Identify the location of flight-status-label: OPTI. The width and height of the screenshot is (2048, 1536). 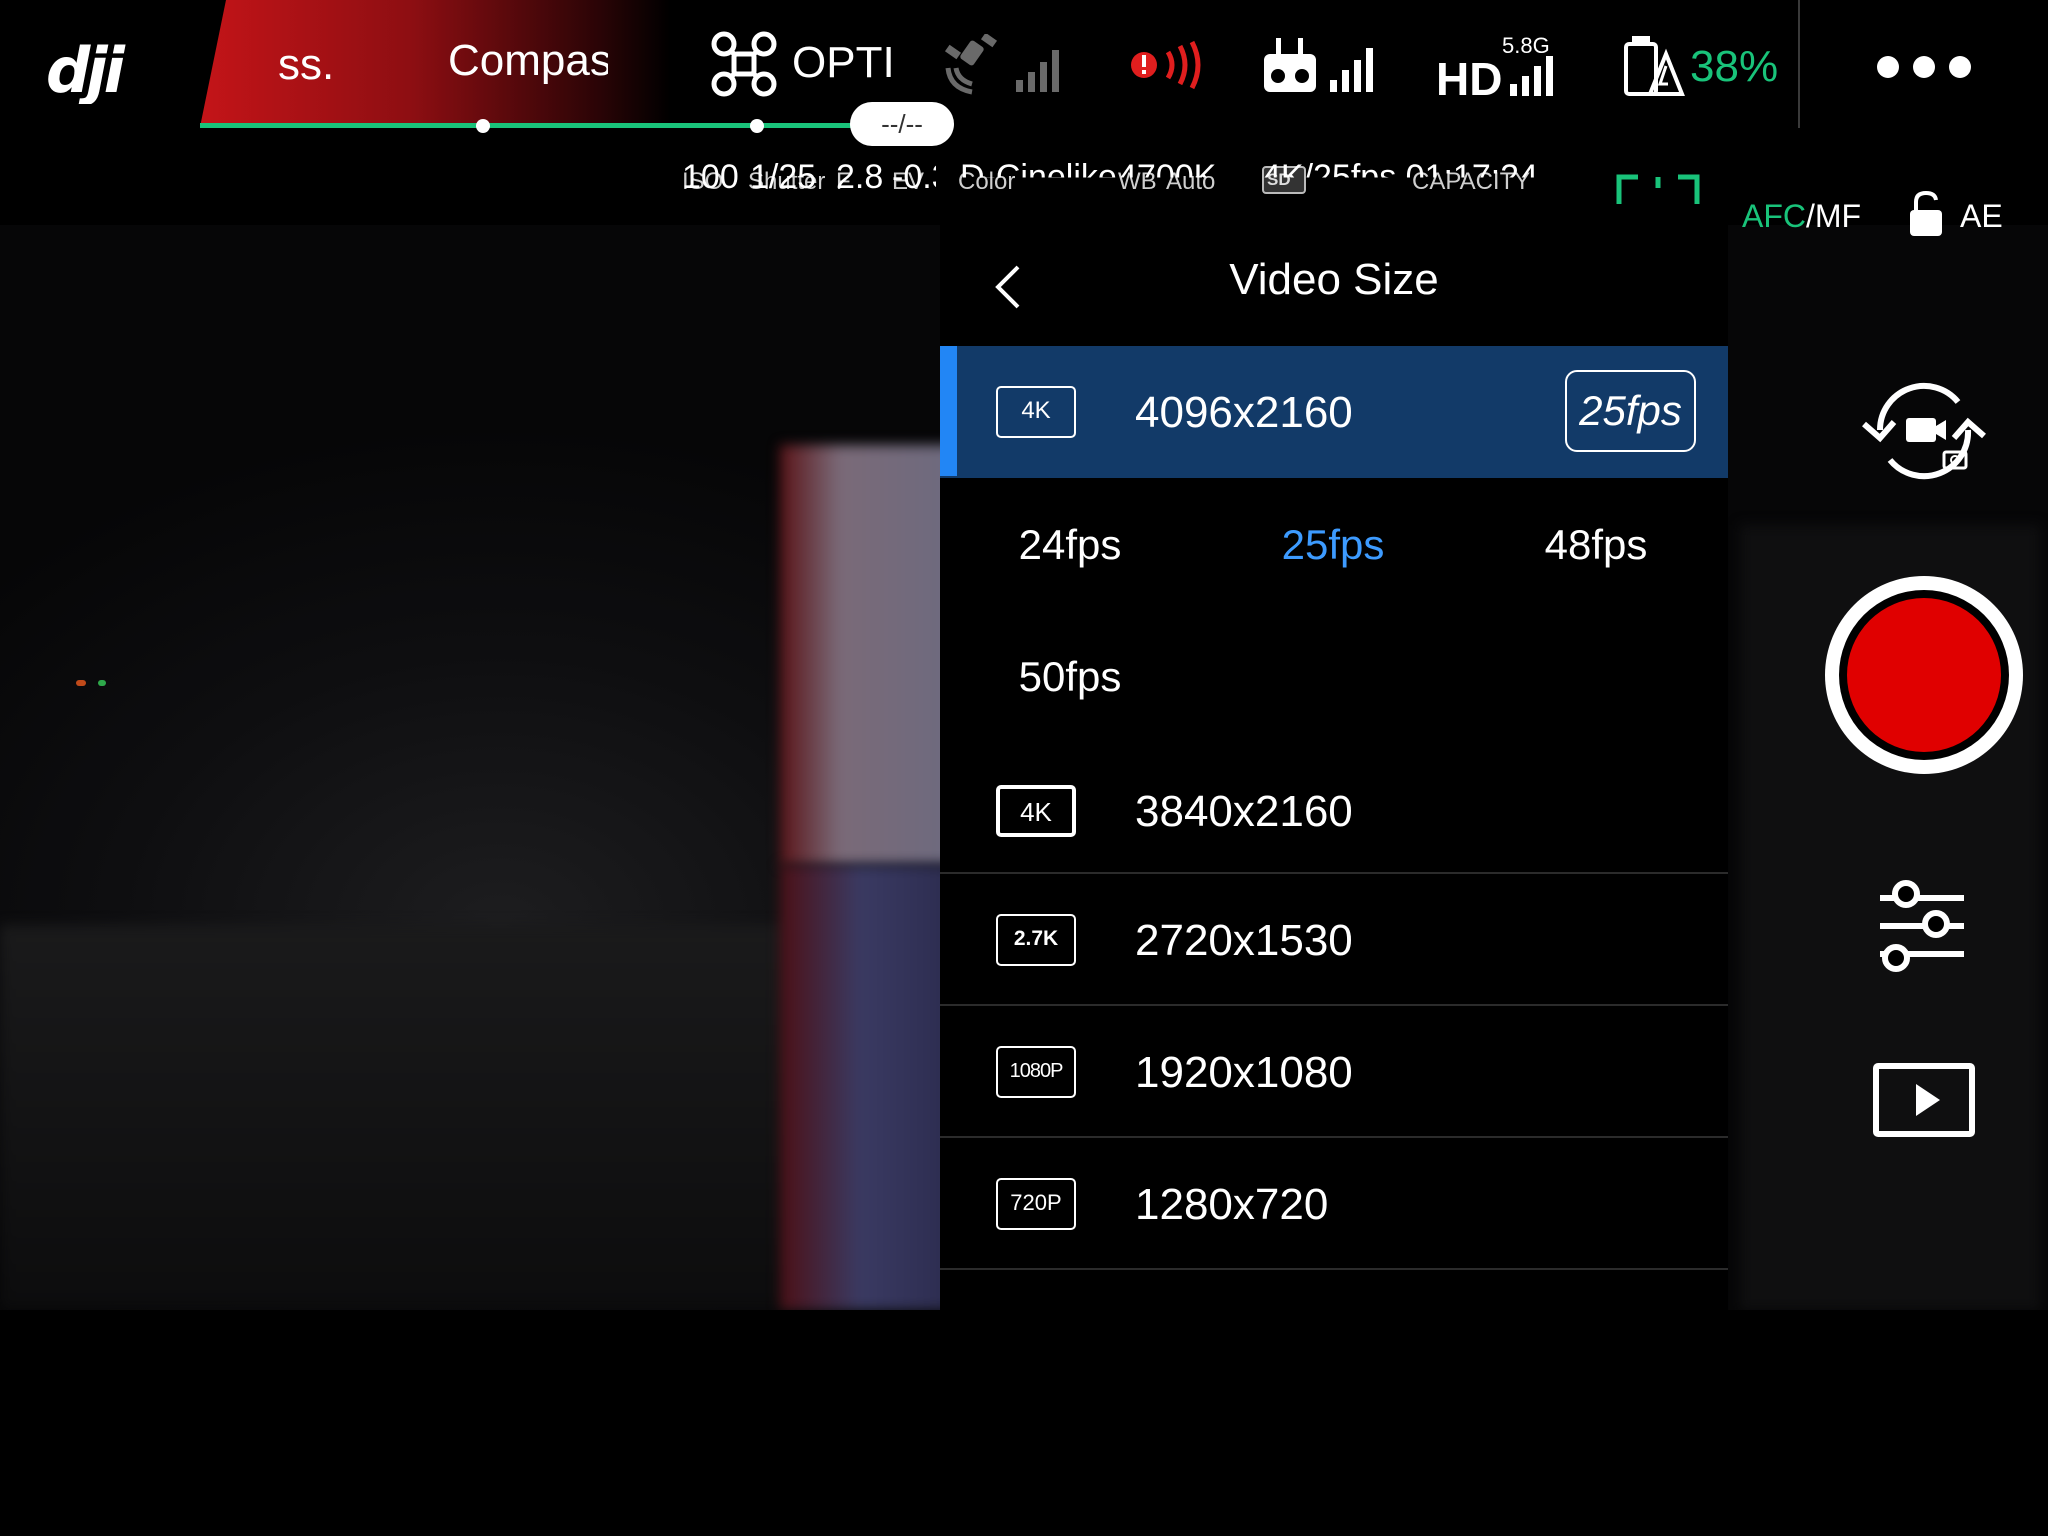
(842, 62).